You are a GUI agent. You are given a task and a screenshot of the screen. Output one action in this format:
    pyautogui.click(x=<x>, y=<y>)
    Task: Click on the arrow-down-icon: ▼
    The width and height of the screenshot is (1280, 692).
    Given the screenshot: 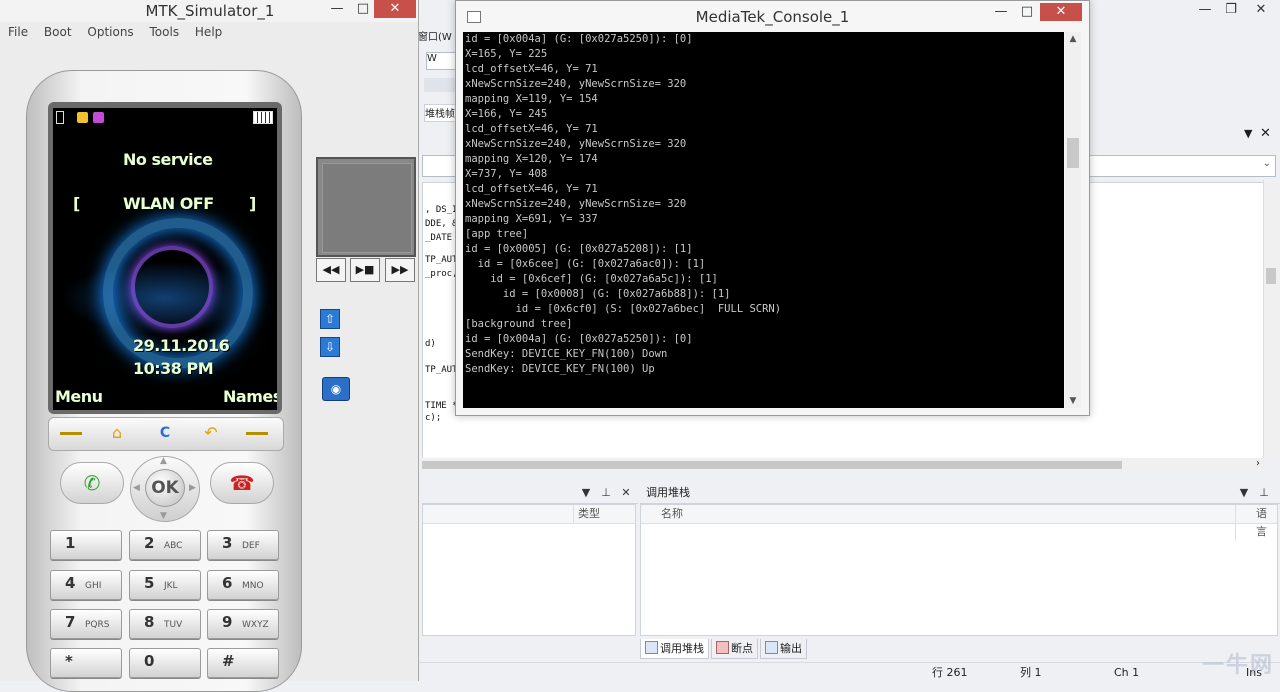 What is the action you would take?
    pyautogui.click(x=163, y=516)
    